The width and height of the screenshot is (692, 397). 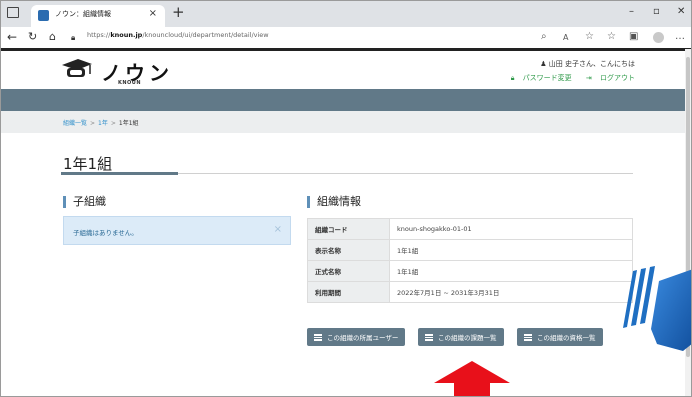 I want to click on breadcrumb: 組織一覧 >1年 >1年1組, so click(x=101, y=122).